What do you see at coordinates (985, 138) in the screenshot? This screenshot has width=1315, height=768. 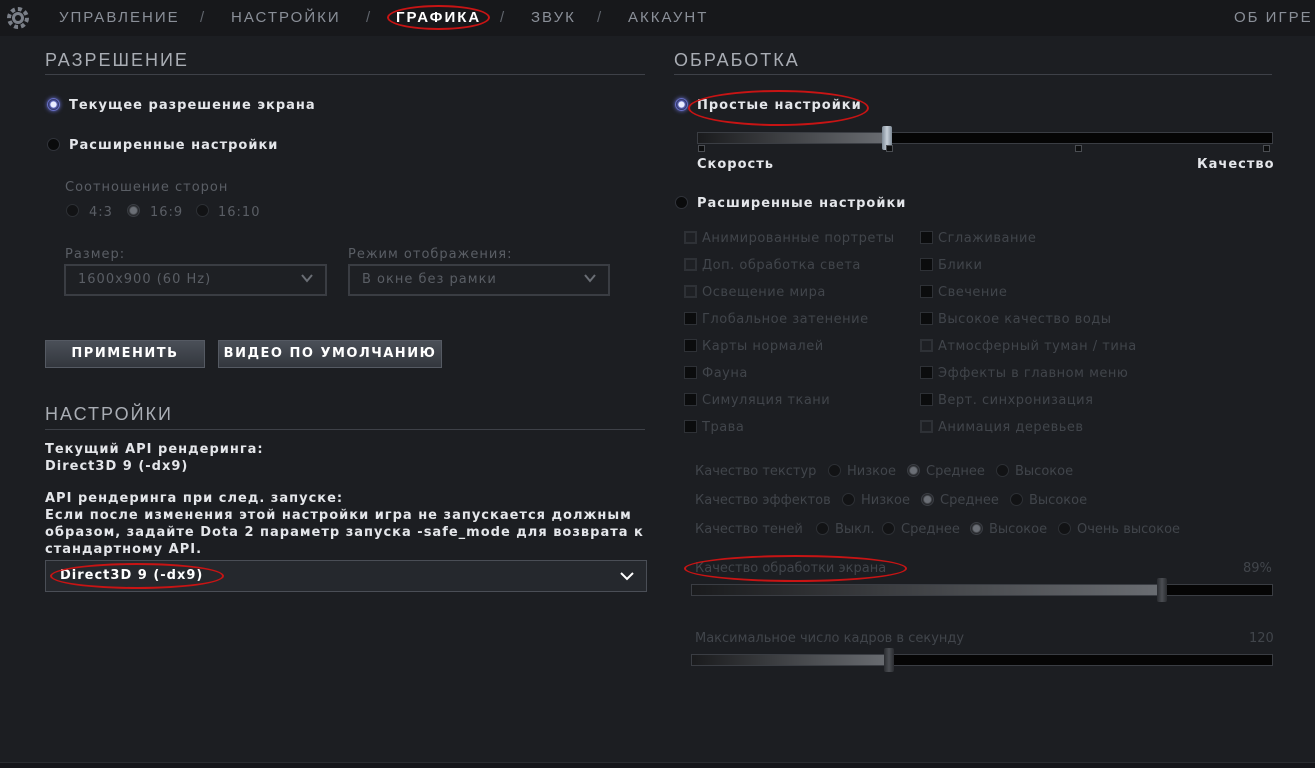 I see `quality-preset-slider` at bounding box center [985, 138].